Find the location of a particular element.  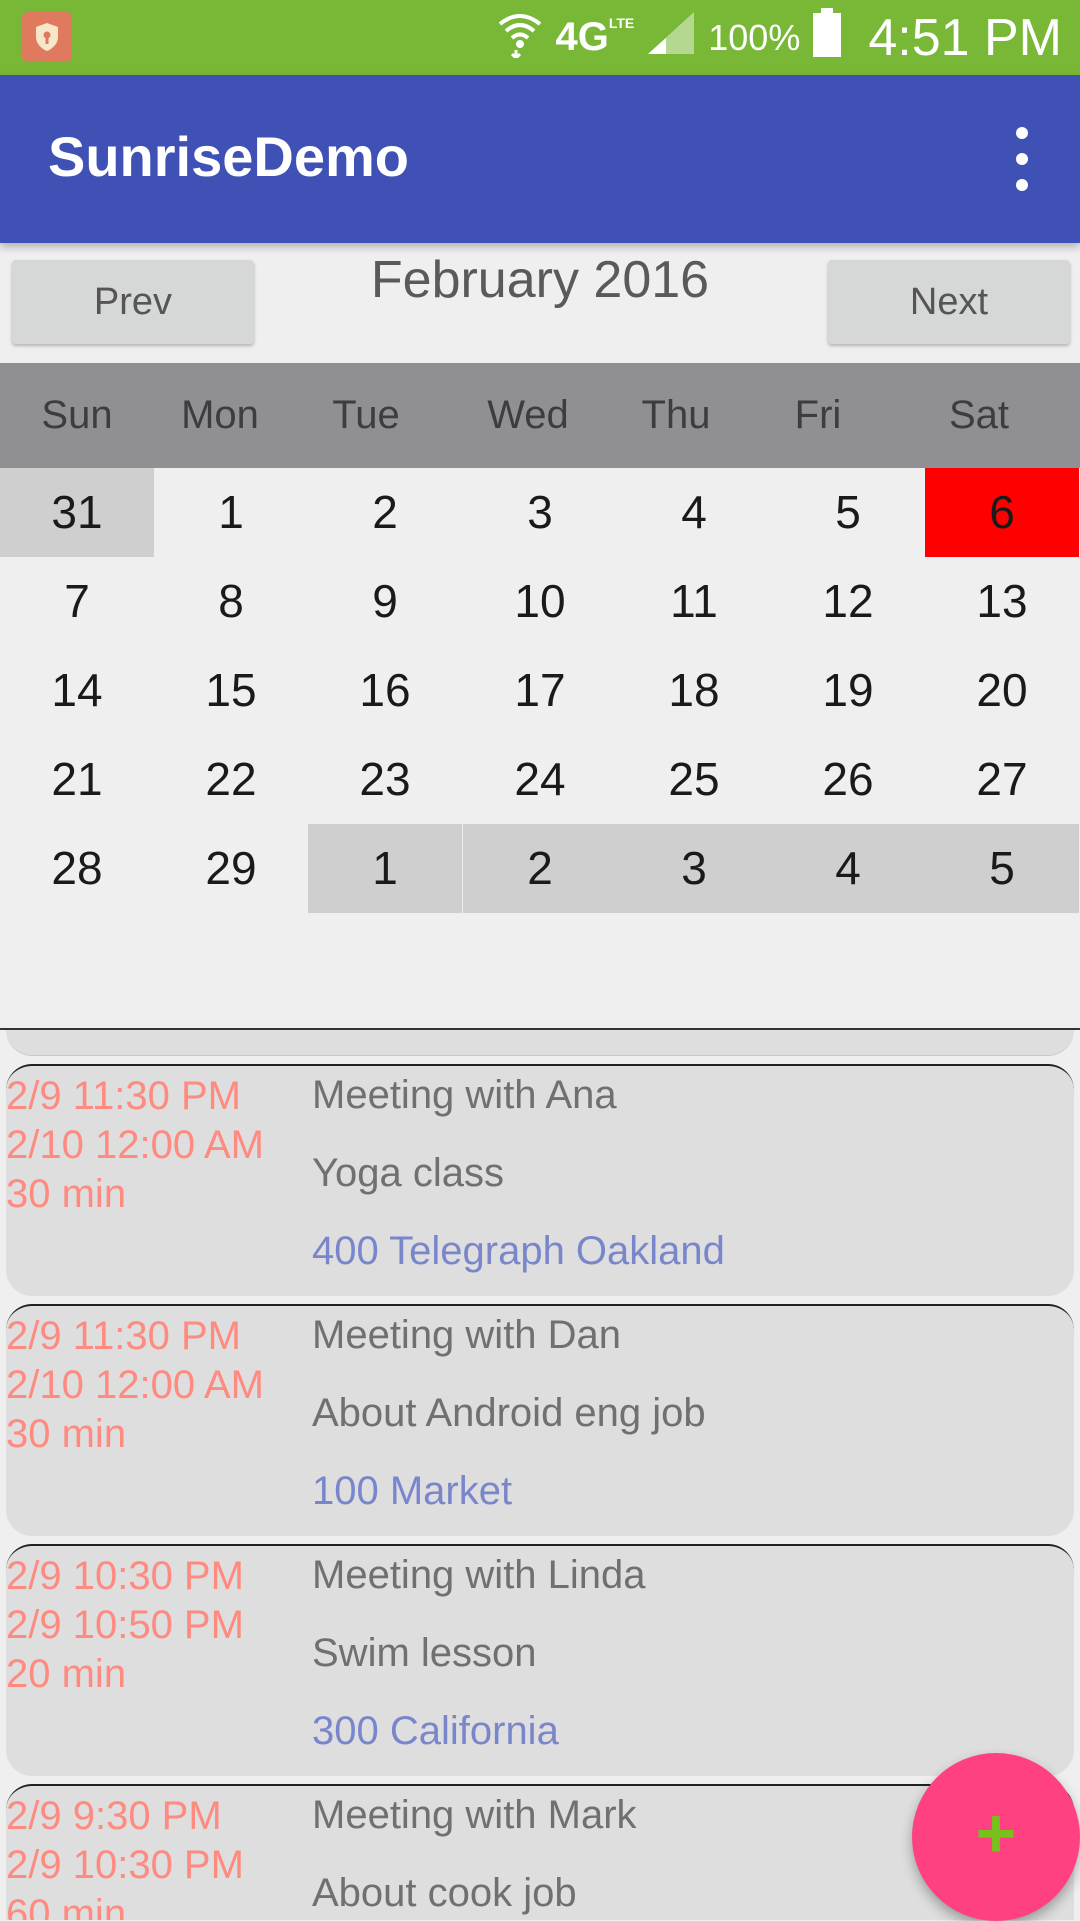

event-end: 2/9 10:30 PM is located at coordinates (125, 1865).